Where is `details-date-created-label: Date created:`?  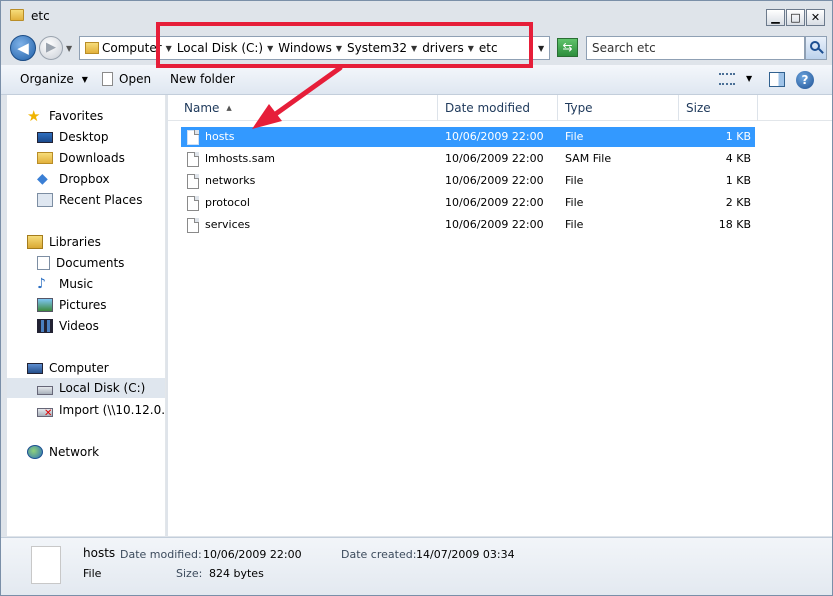 details-date-created-label: Date created: is located at coordinates (379, 554).